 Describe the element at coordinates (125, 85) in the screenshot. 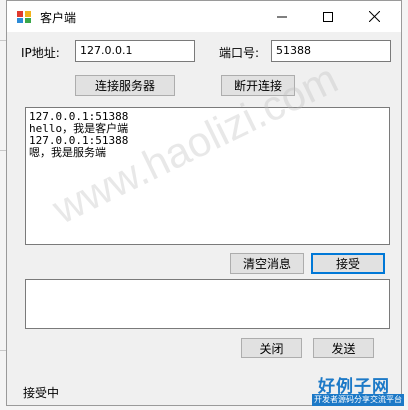

I see `connect-server-button: 连接服务器` at that location.